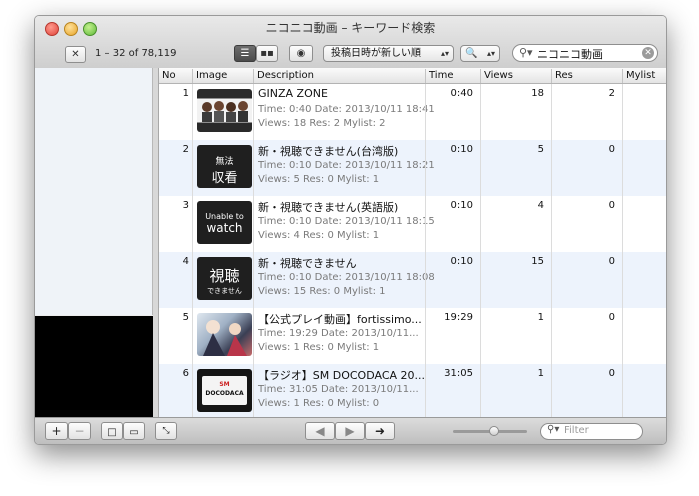 This screenshot has height=496, width=699. Describe the element at coordinates (576, 430) in the screenshot. I see `filter-input: Filter` at that location.